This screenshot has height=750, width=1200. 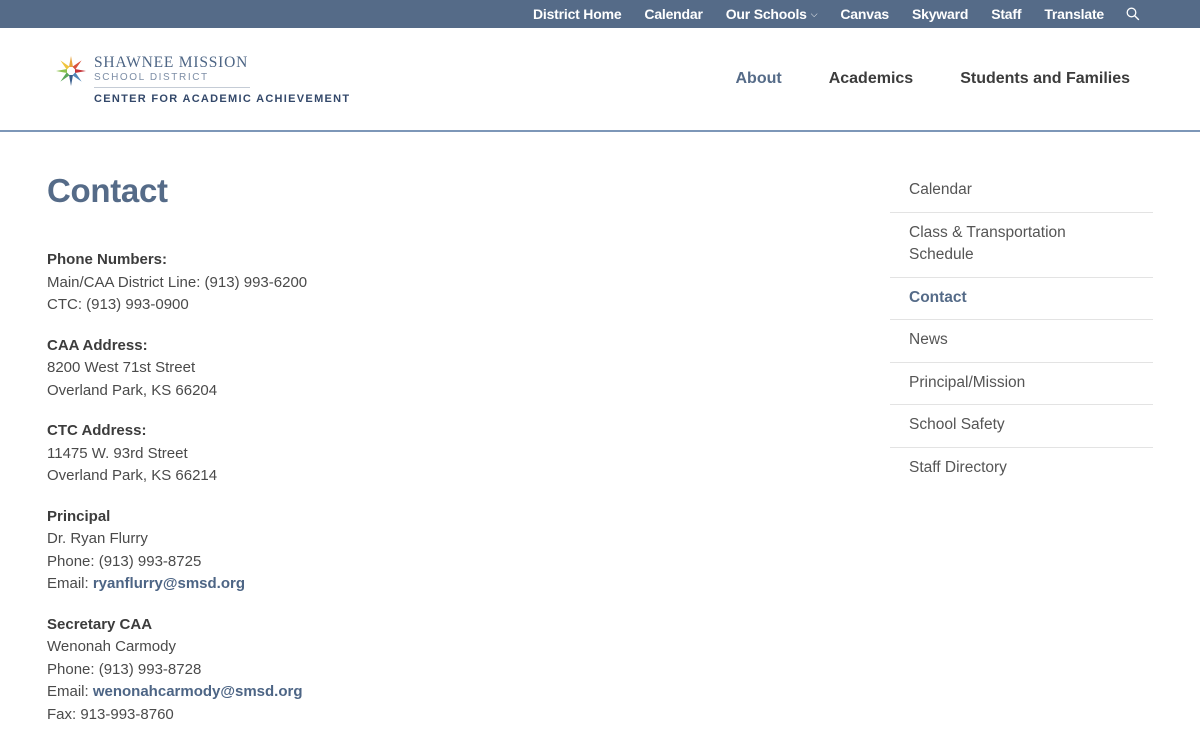 I want to click on side-menu-item-contact: Contact, so click(x=1021, y=299).